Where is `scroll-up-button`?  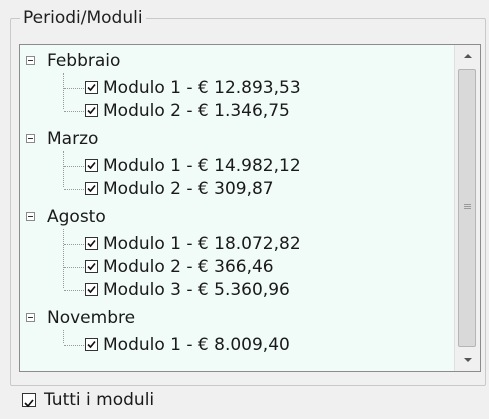
scroll-up-button is located at coordinates (467, 56).